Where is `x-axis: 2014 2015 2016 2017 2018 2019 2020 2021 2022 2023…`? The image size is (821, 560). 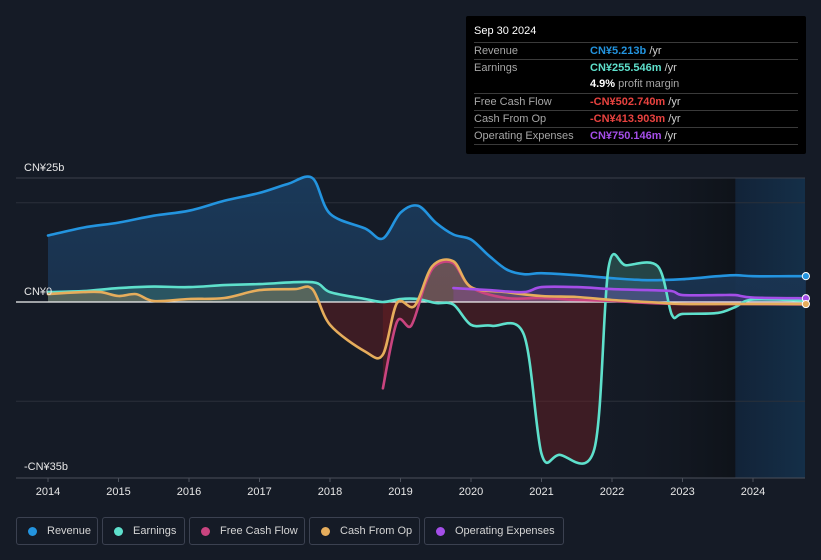 x-axis: 2014 2015 2016 2017 2018 2019 2020 2021 2022 2023… is located at coordinates (400, 488).